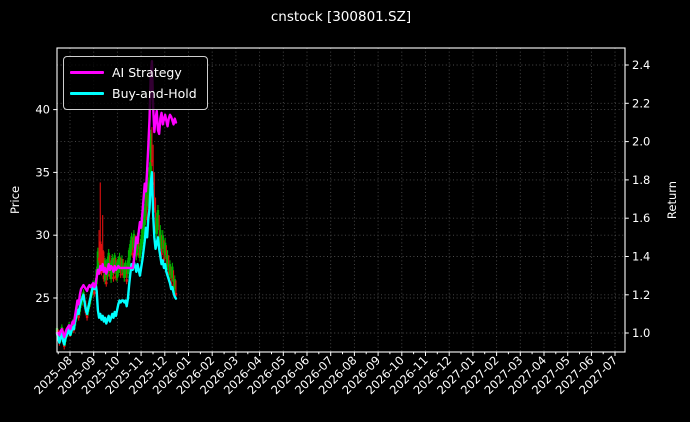  I want to click on legend-label-ai-strategy: AI Strategy, so click(147, 72).